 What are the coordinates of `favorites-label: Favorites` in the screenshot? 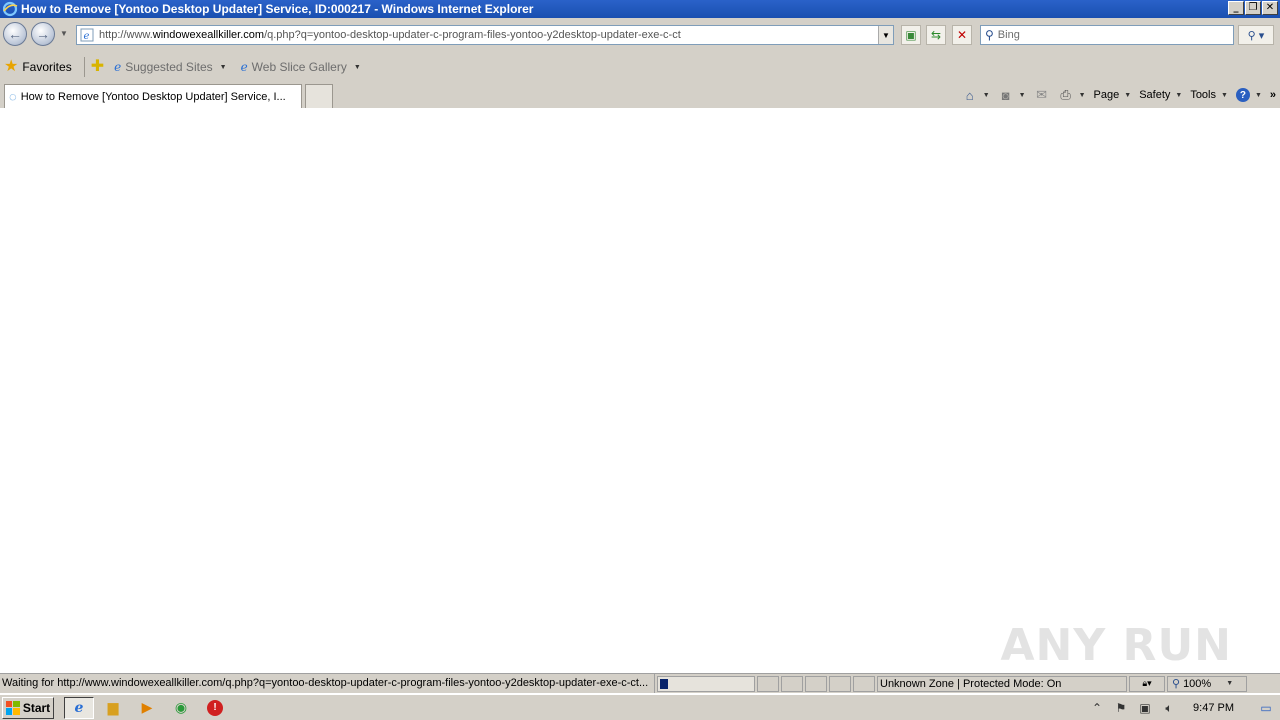 It's located at (47, 67).